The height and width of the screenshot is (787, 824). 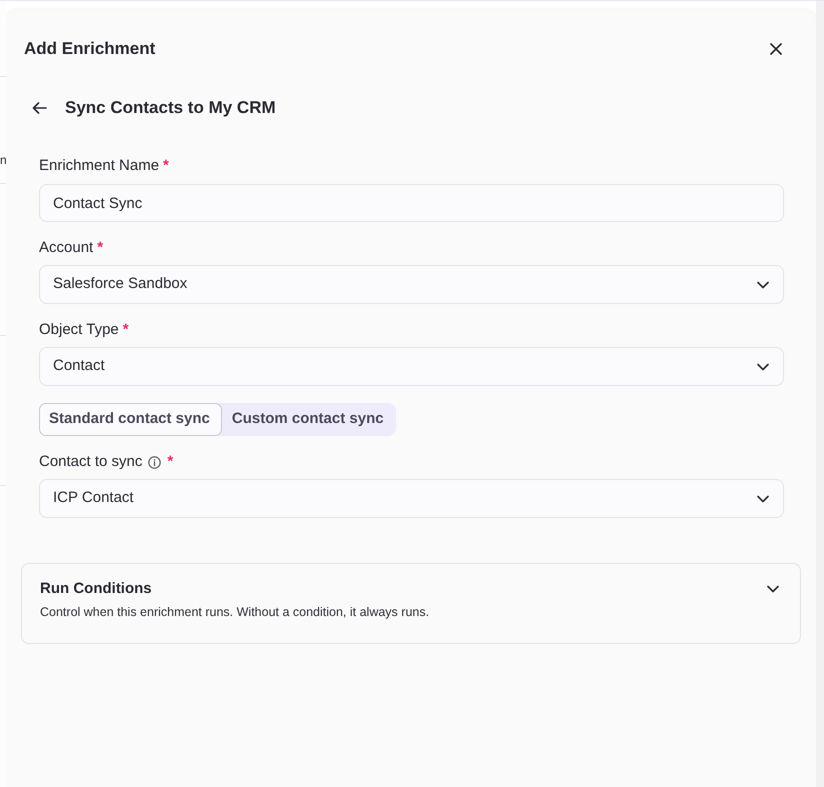 I want to click on close-icon, so click(x=776, y=49).